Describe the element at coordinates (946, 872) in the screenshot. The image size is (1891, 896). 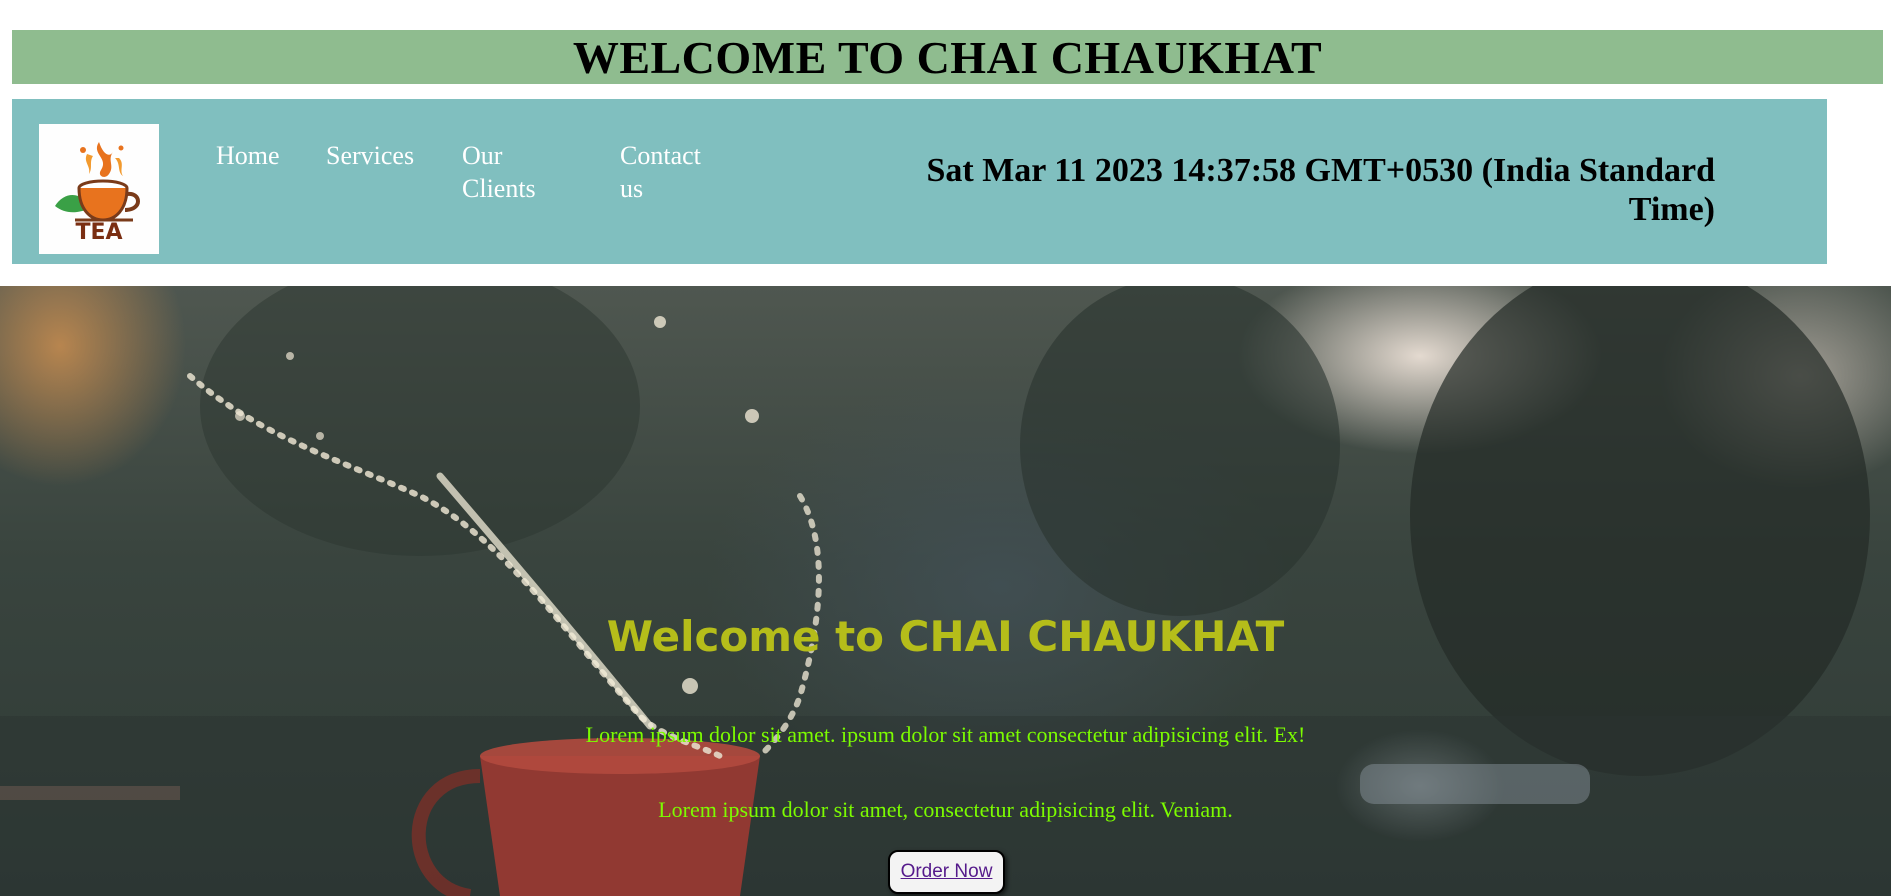
I see `order-now-button: Order Now` at that location.